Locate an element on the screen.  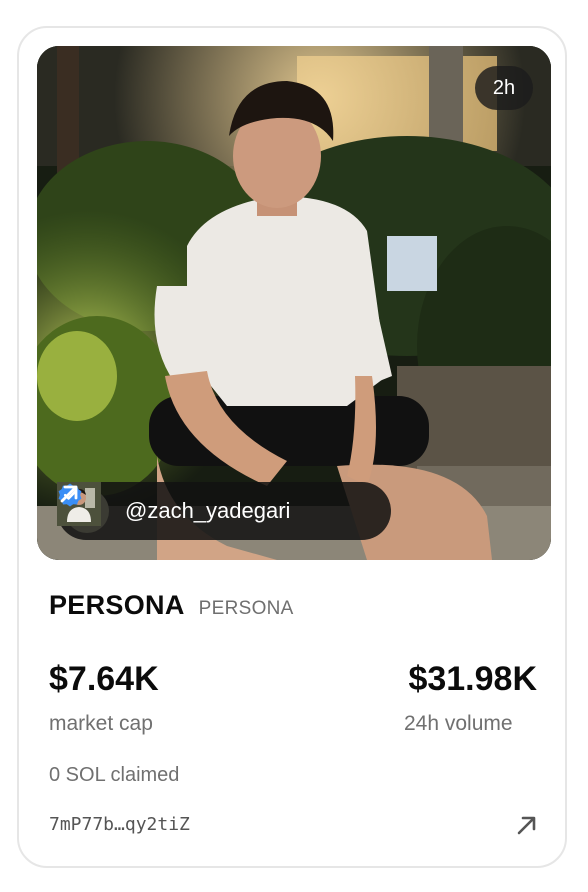
volume-label: 24h volume is located at coordinates (458, 723).